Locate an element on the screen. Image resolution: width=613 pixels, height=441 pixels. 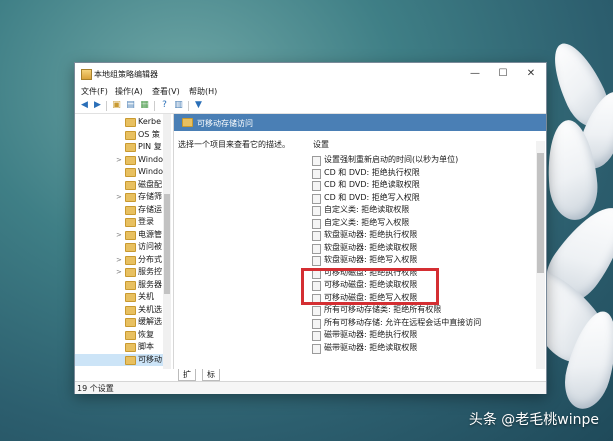
tree-item: > 存储筛 is located at coordinates (122, 197).